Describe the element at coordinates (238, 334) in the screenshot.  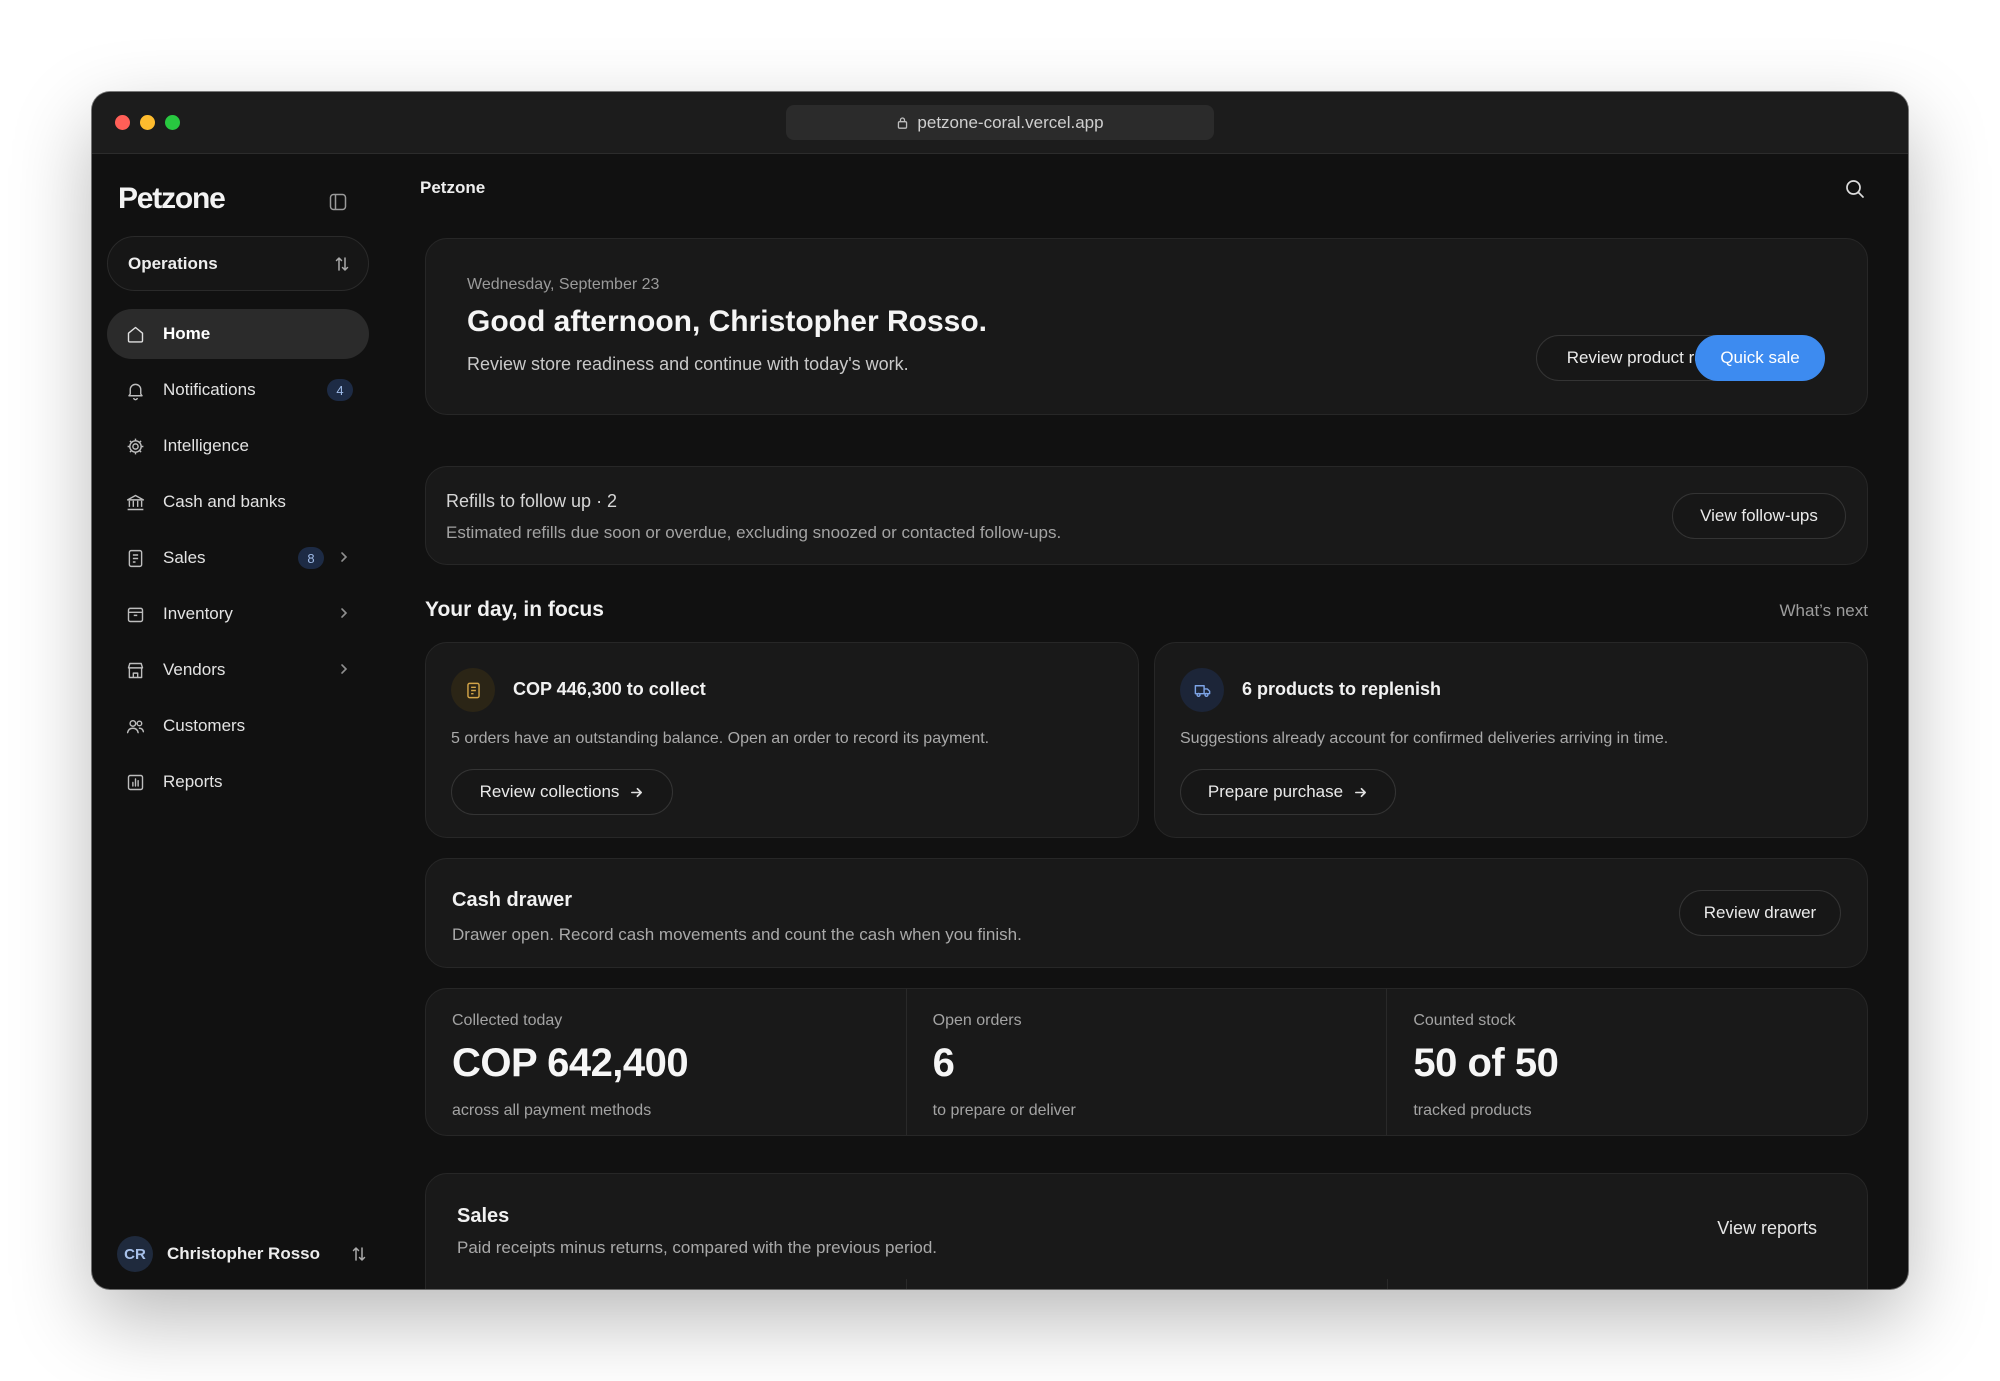
I see `sidebar-item-home: Home` at that location.